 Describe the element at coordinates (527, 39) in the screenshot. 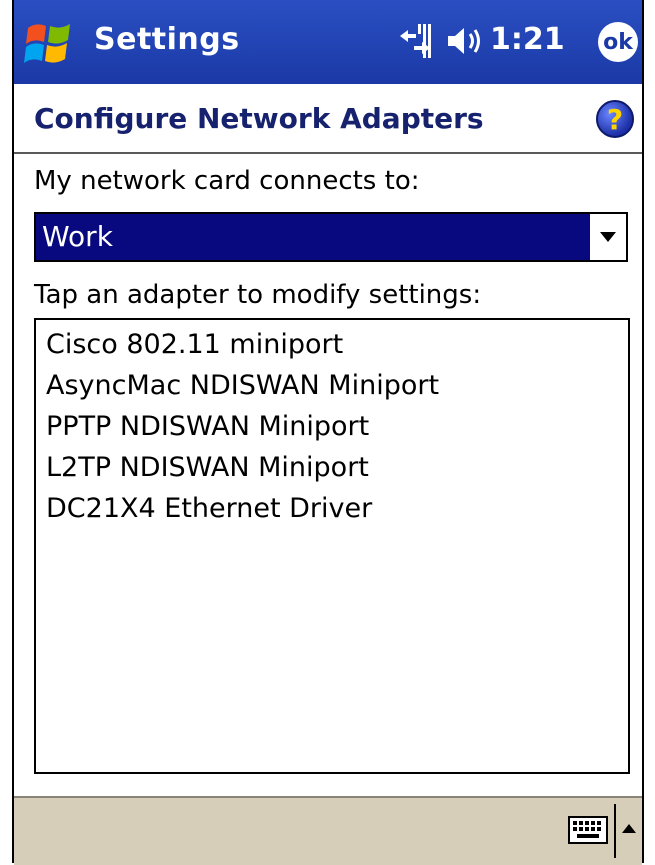

I see `clock: 1:21` at that location.